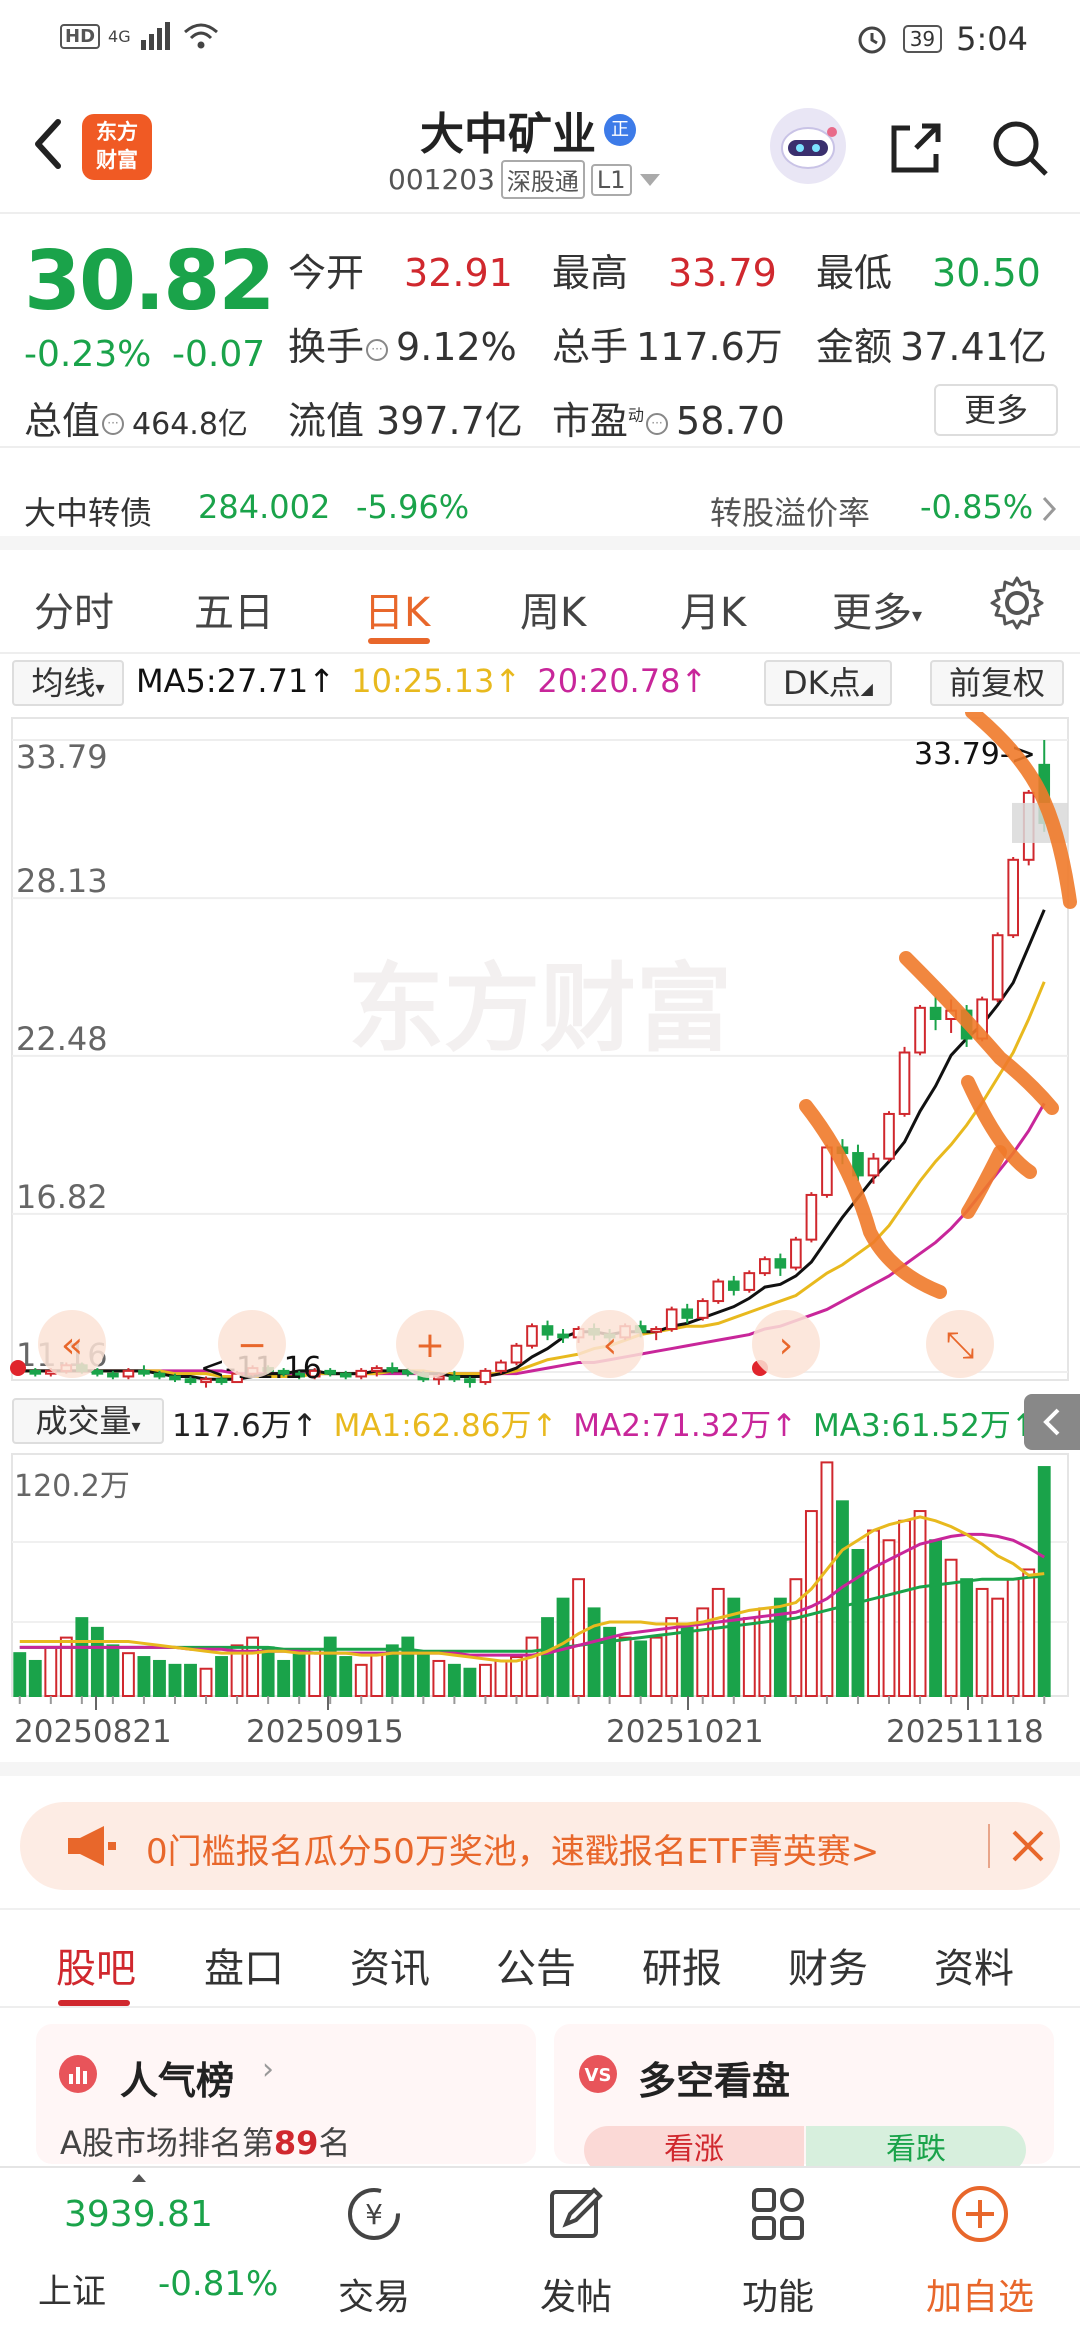  What do you see at coordinates (590, 273) in the screenshot?
I see `high-label: 最高` at bounding box center [590, 273].